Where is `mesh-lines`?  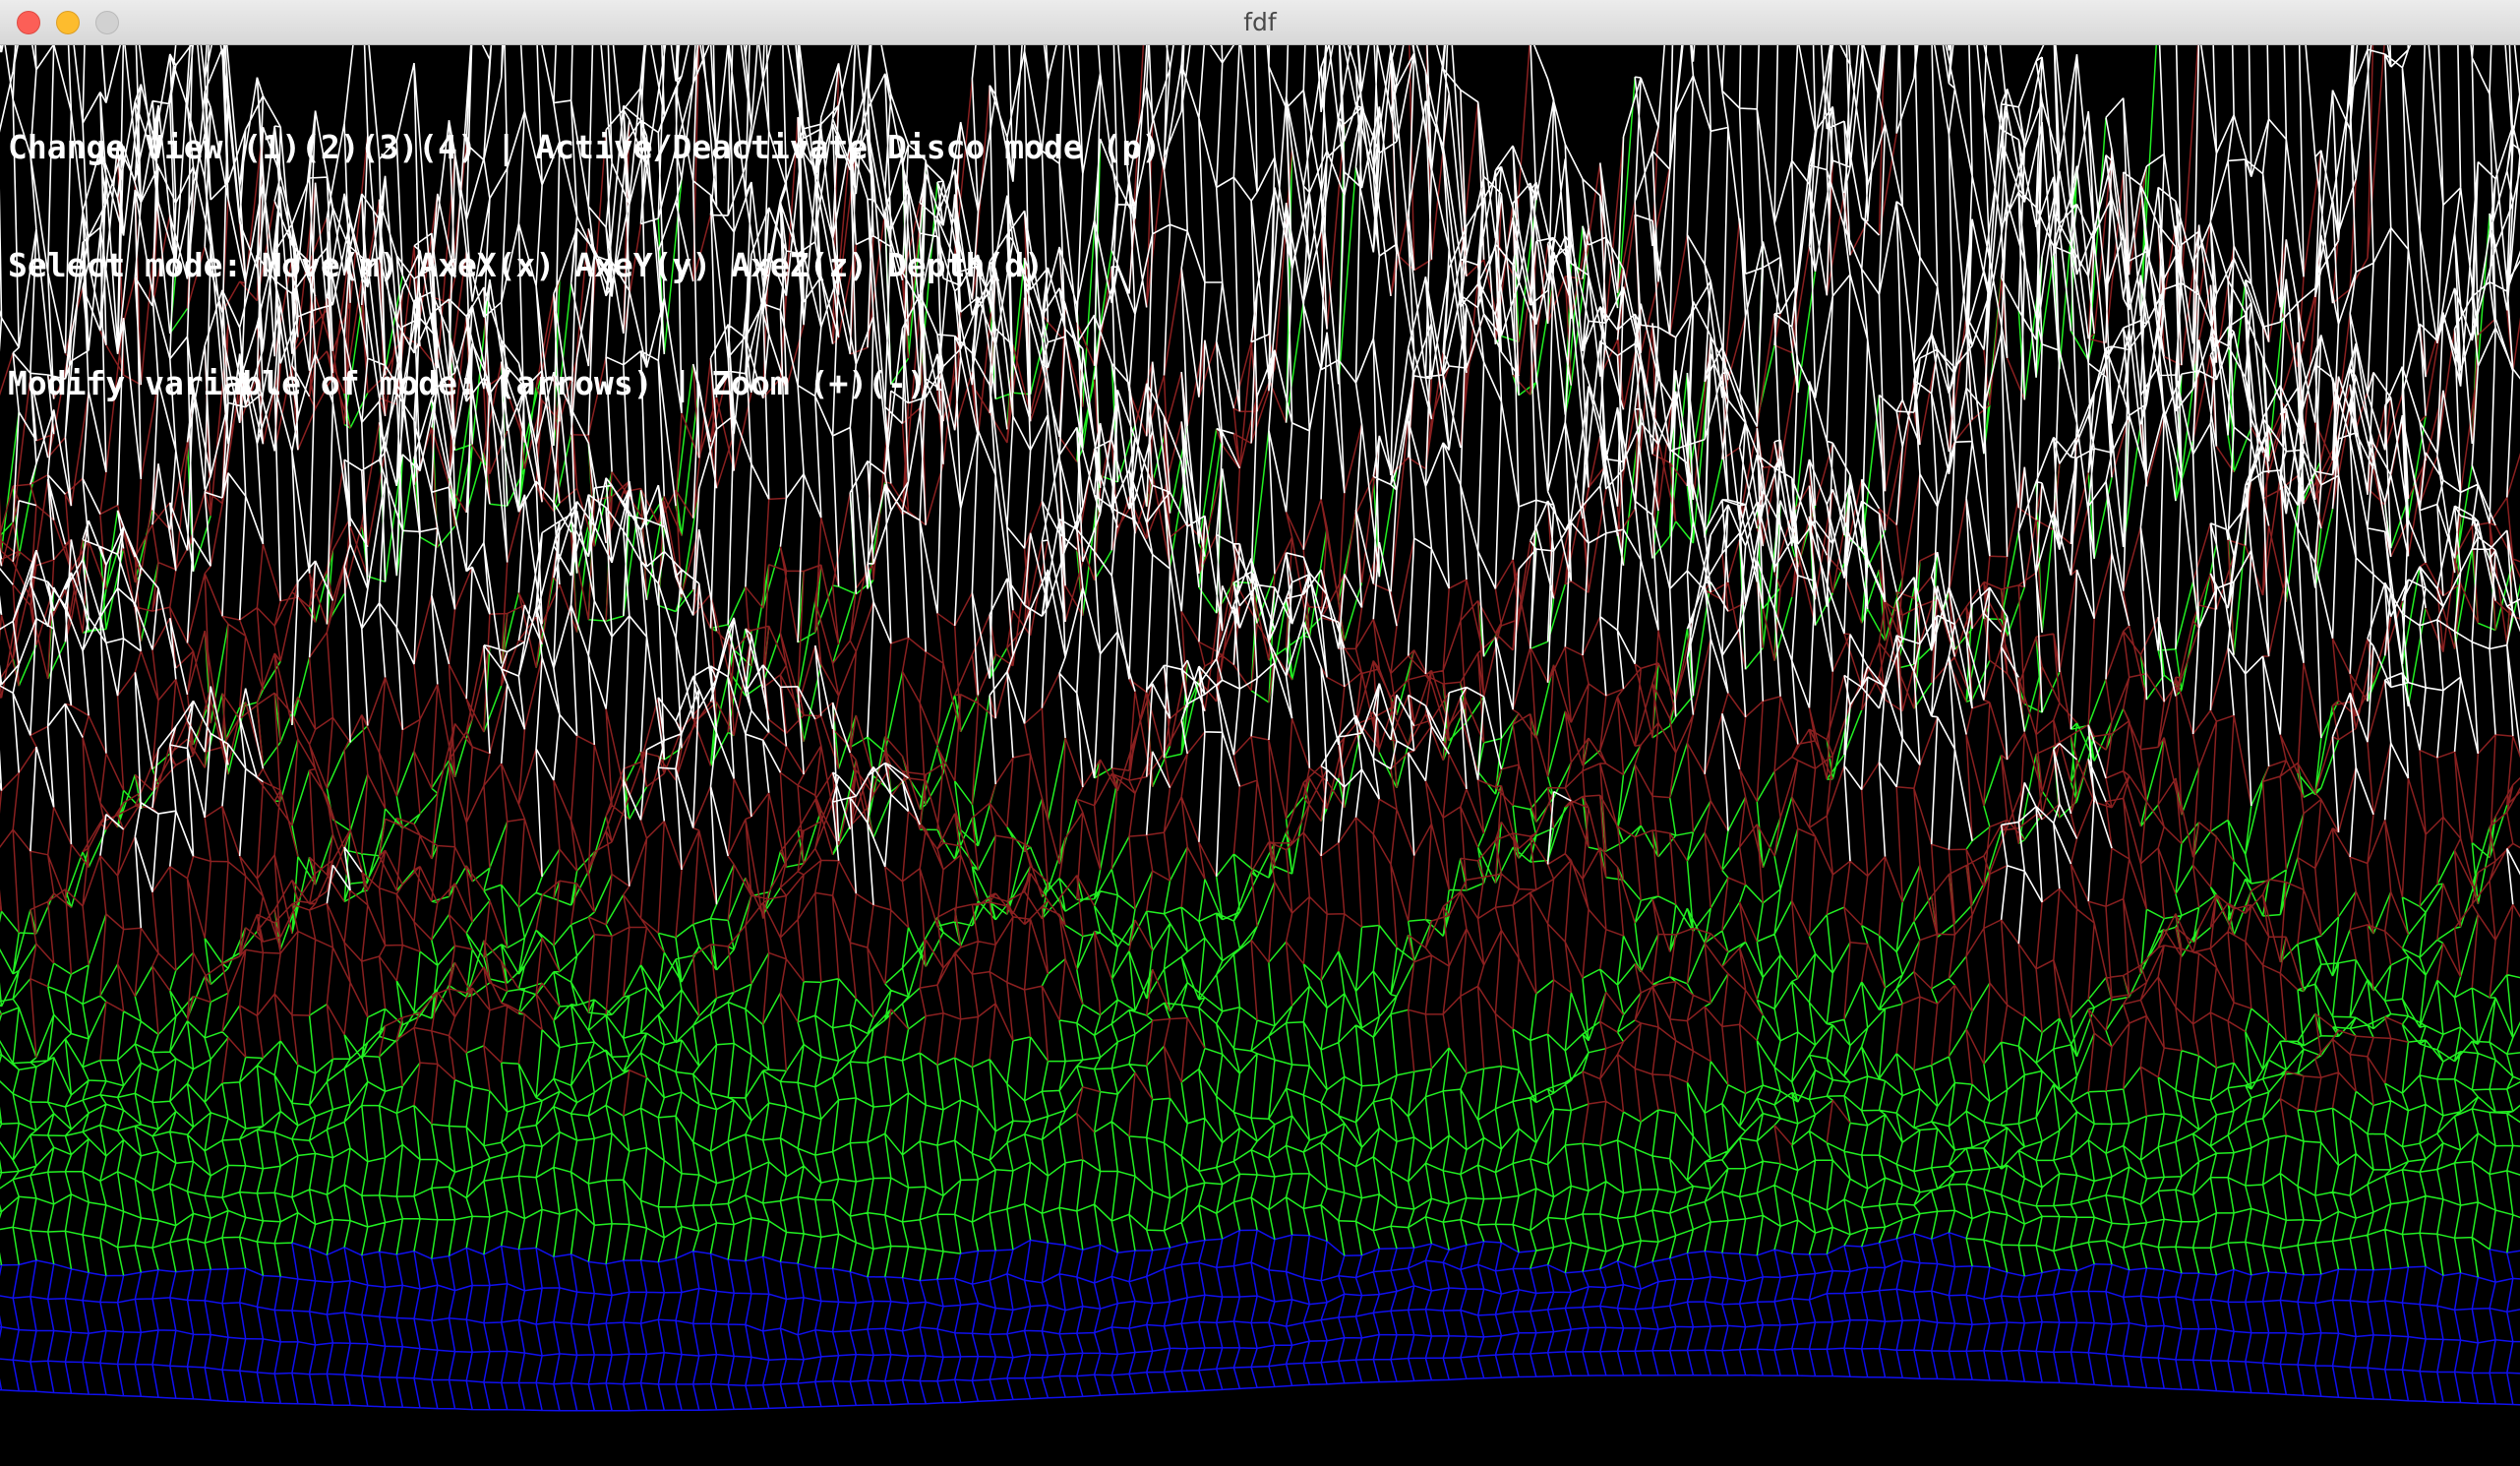 mesh-lines is located at coordinates (1260, 1320).